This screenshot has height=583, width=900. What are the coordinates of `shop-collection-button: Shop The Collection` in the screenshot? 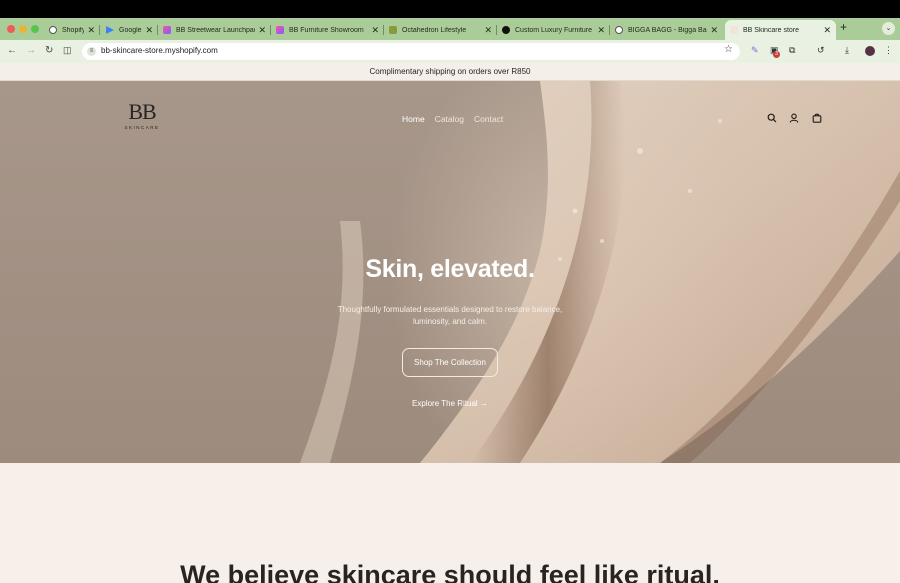 It's located at (450, 362).